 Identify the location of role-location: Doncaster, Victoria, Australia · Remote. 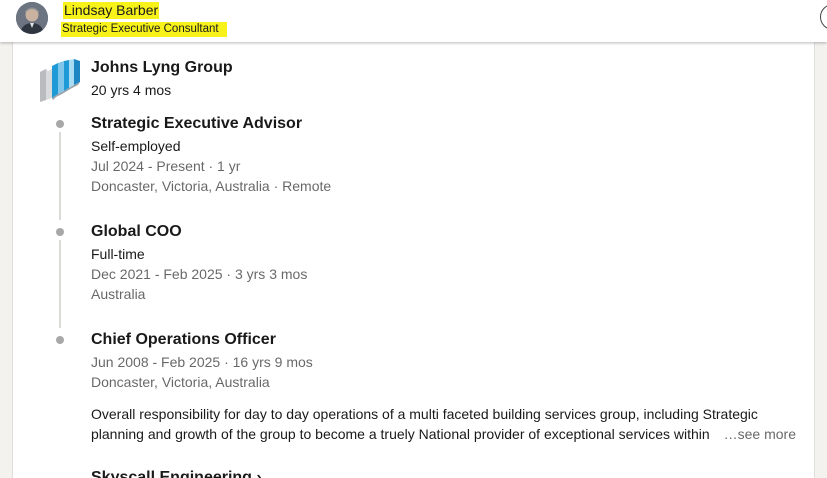
(211, 186).